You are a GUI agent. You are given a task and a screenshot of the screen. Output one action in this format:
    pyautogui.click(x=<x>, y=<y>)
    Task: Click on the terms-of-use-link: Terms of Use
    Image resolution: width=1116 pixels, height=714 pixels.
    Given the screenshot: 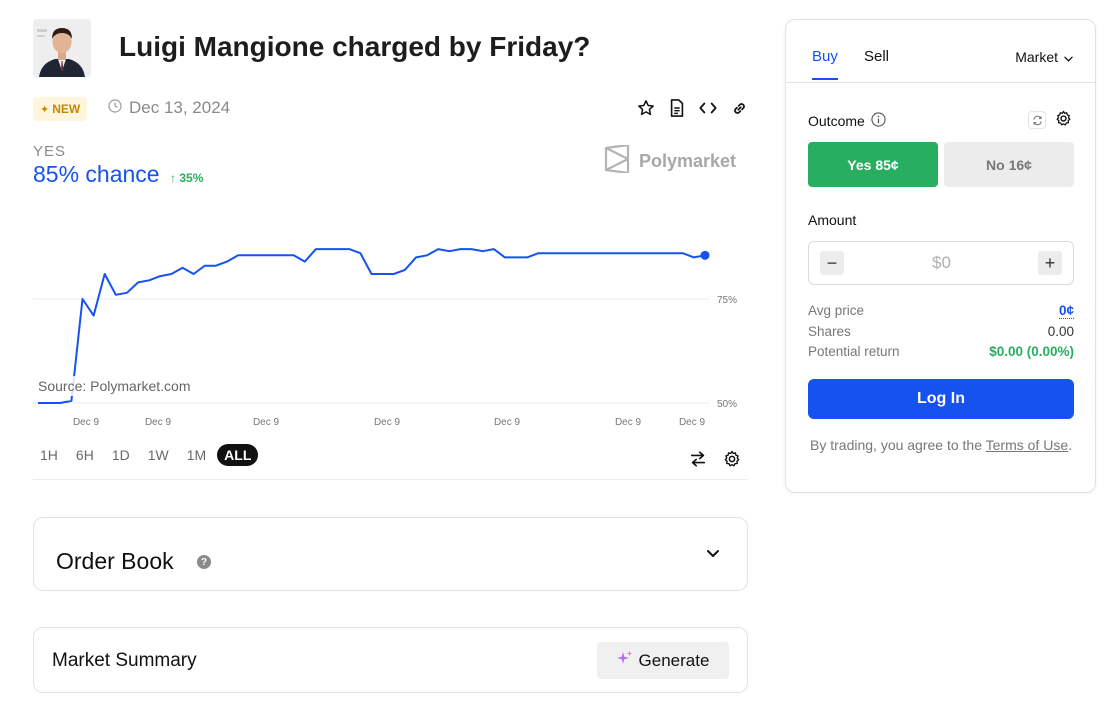 What is the action you would take?
    pyautogui.click(x=1027, y=445)
    